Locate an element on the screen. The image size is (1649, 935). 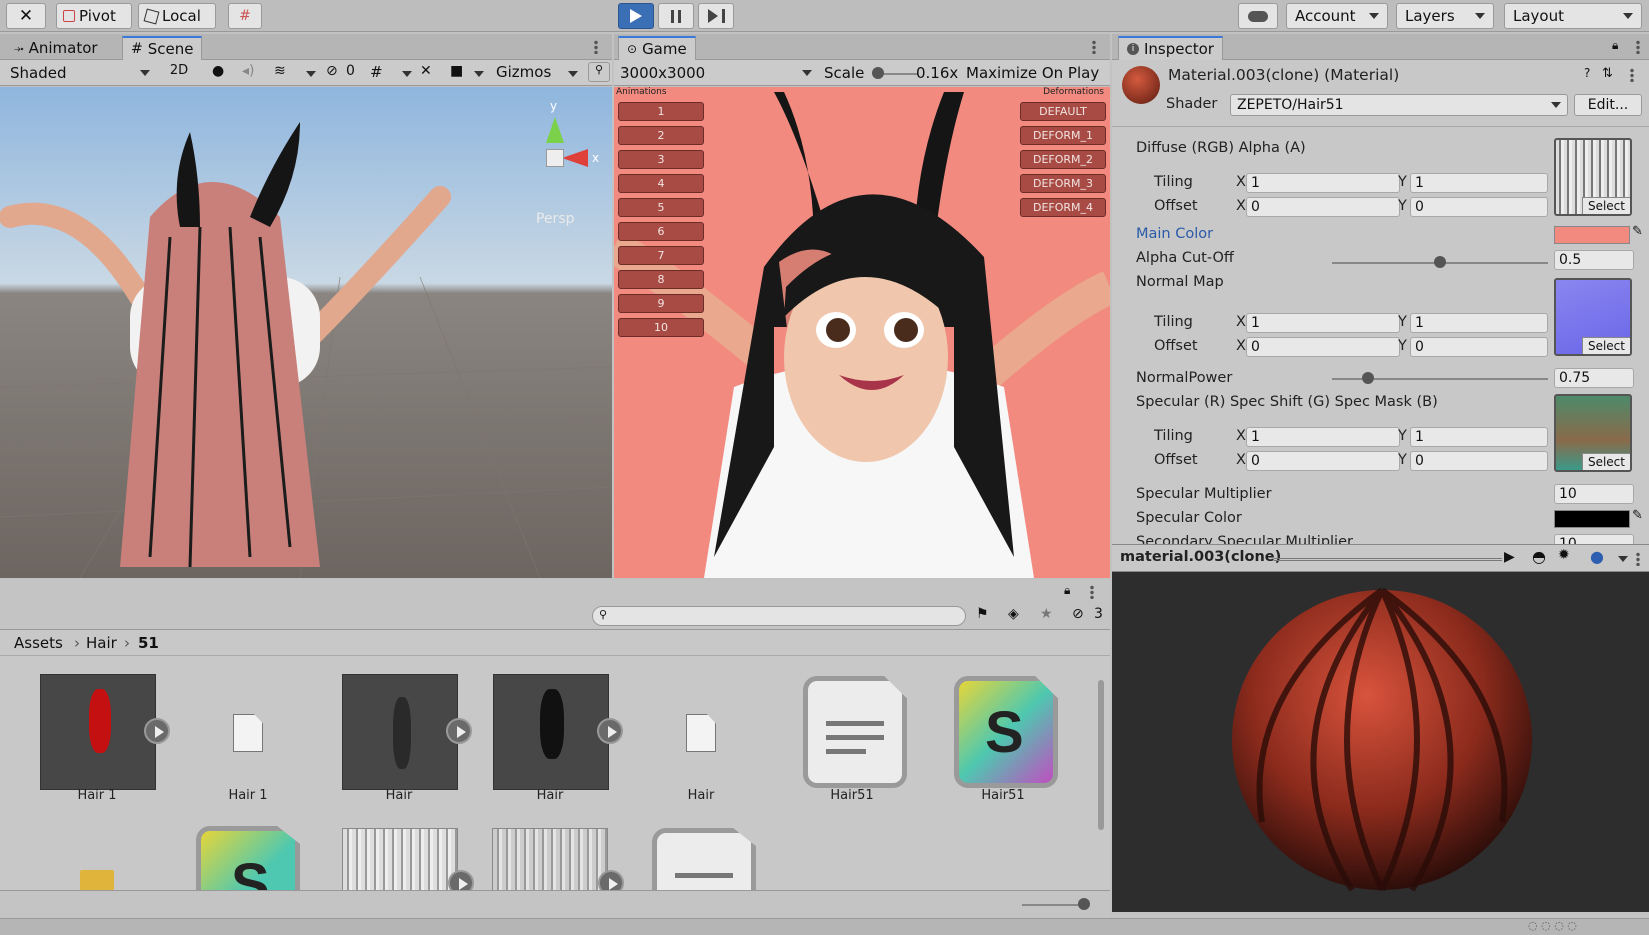
hidden-packages-icon: ⊘ is located at coordinates (1078, 614).